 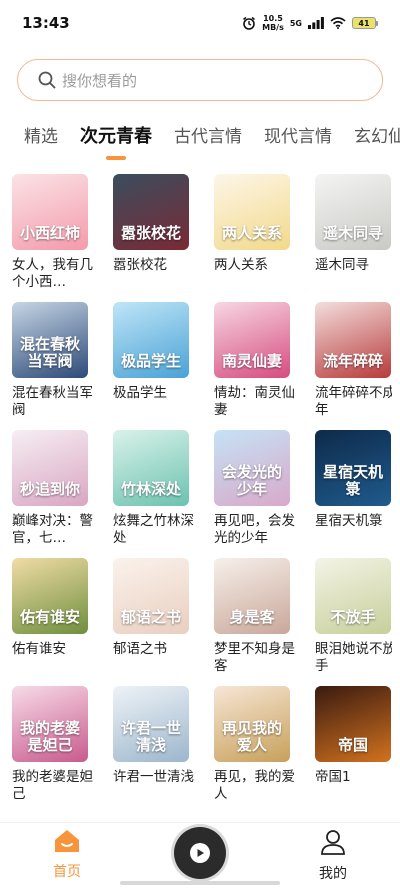 What do you see at coordinates (54, 402) in the screenshot?
I see `book-title: 混在春秋当军阀` at bounding box center [54, 402].